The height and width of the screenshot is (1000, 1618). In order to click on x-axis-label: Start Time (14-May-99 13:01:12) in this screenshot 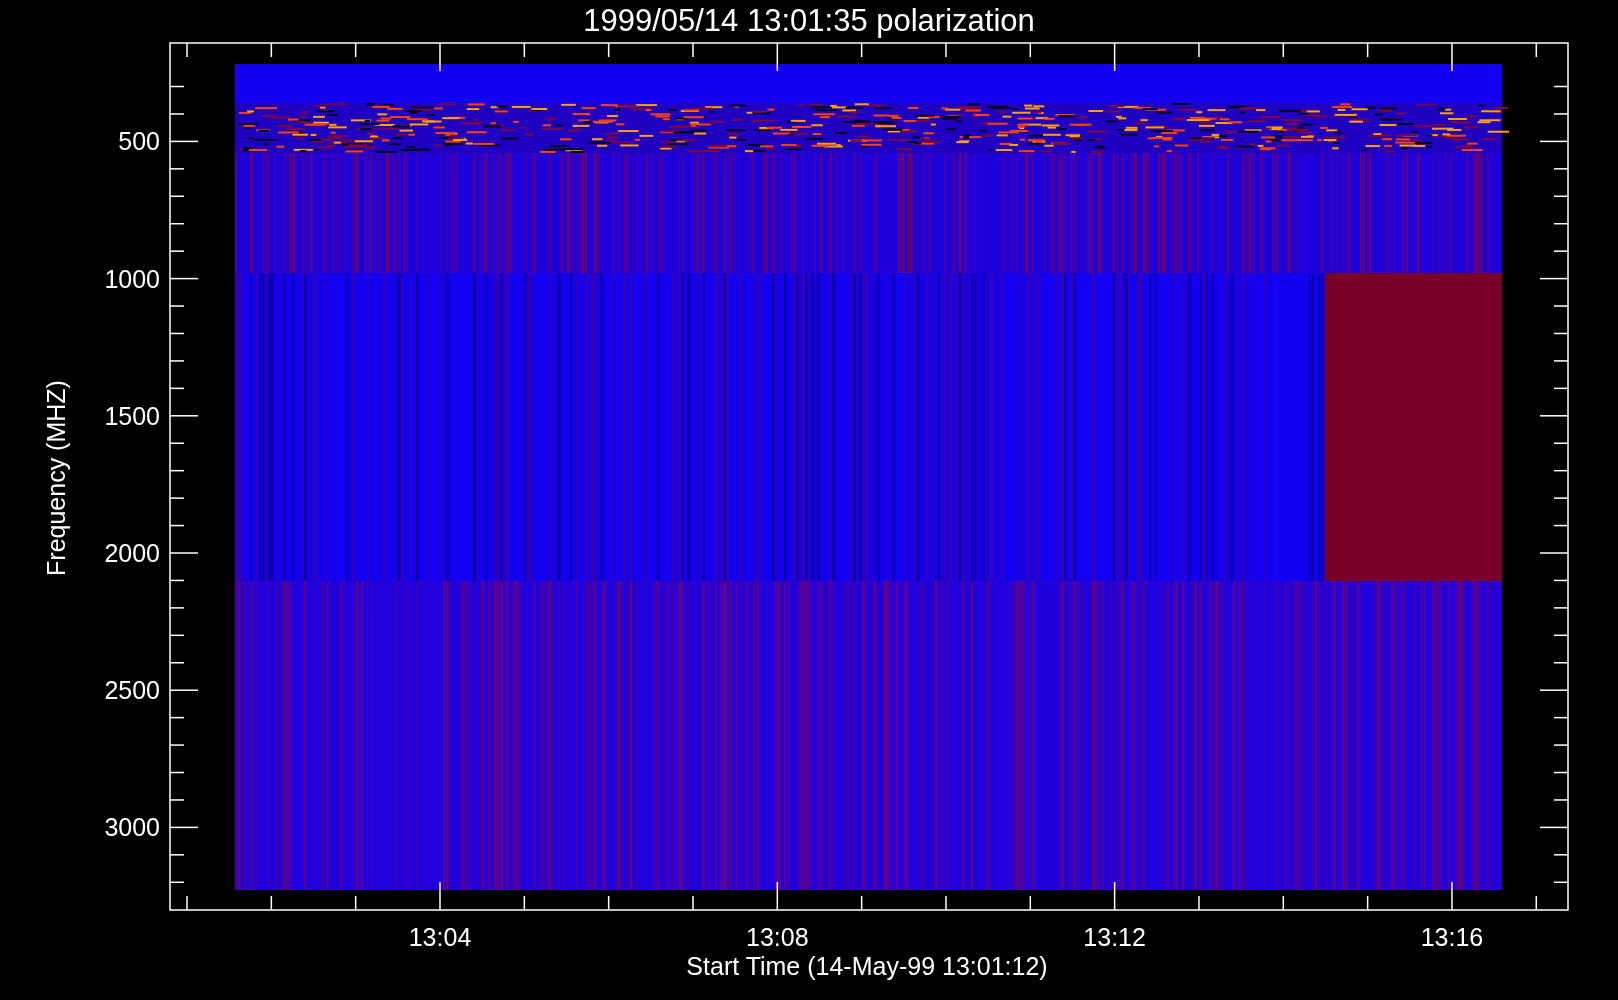, I will do `click(867, 966)`.